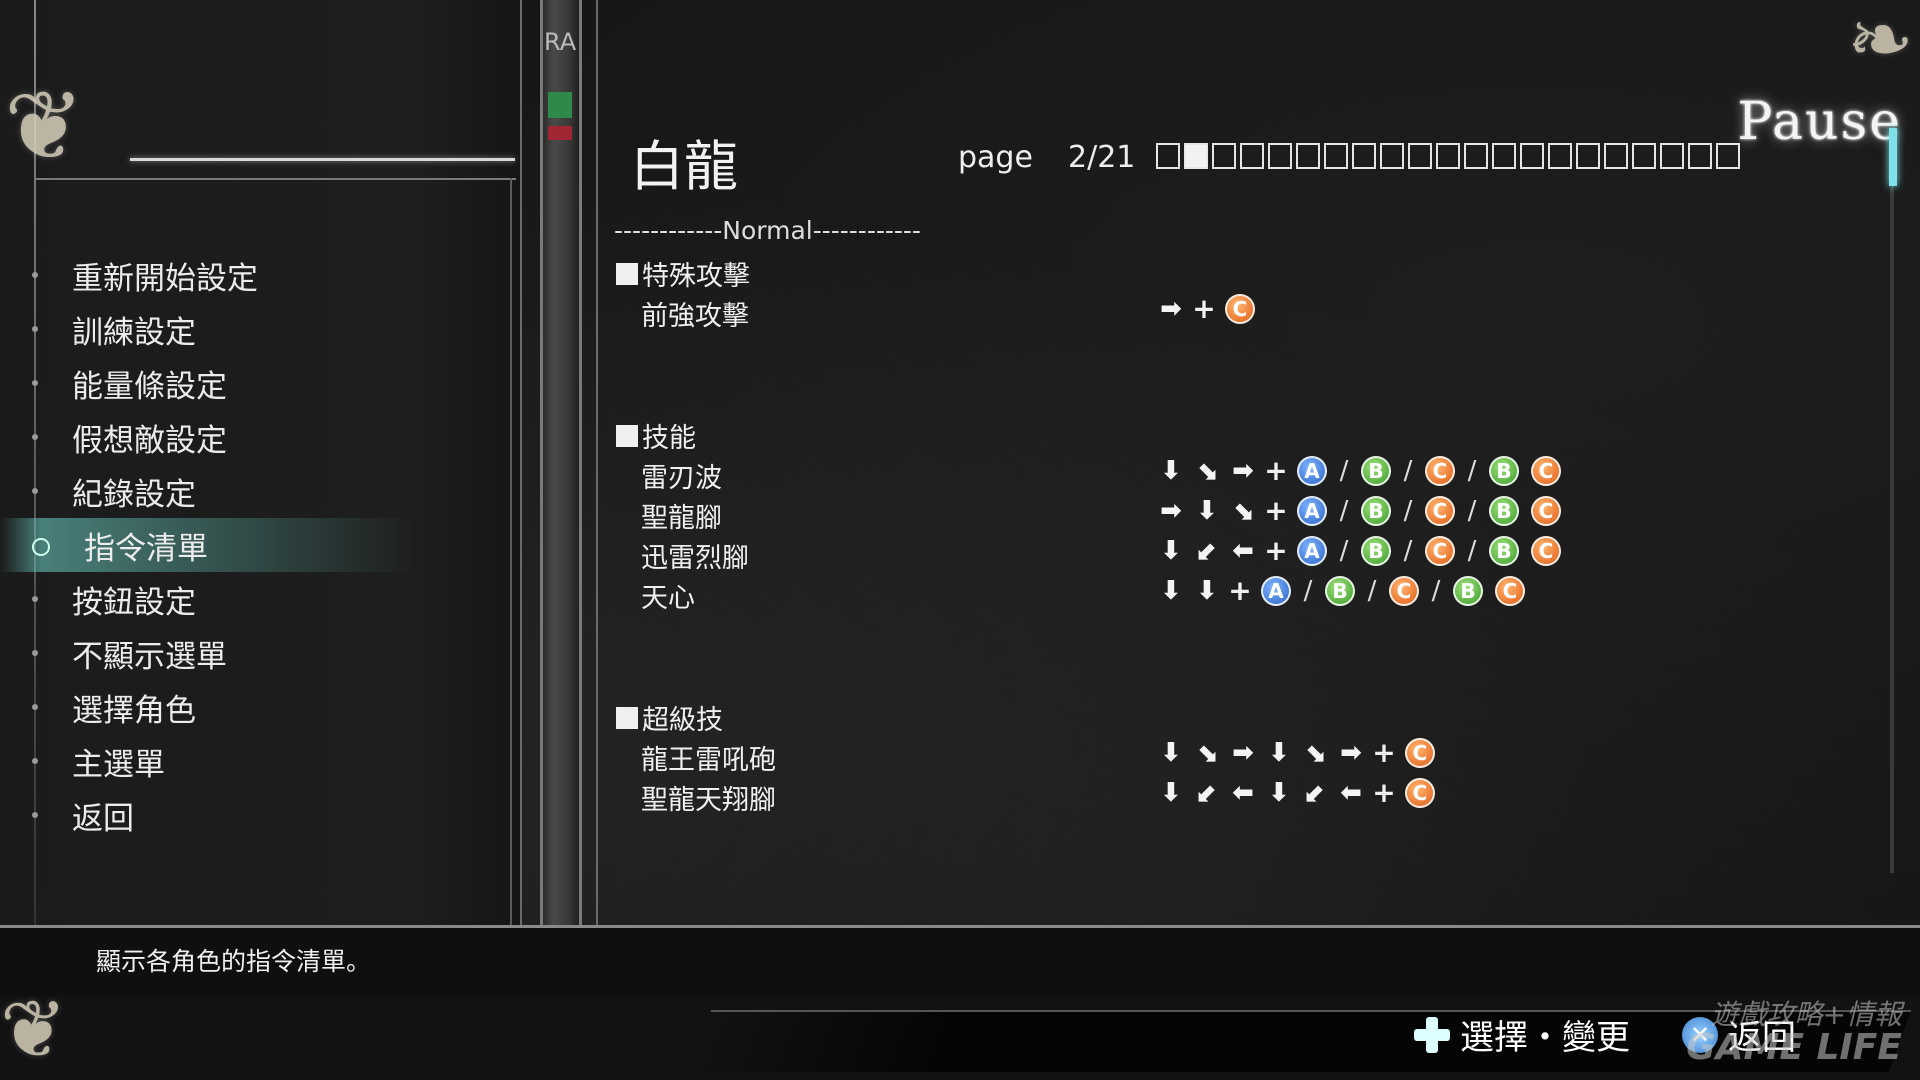  What do you see at coordinates (134, 710) in the screenshot?
I see `menu-item-label: 選擇角色` at bounding box center [134, 710].